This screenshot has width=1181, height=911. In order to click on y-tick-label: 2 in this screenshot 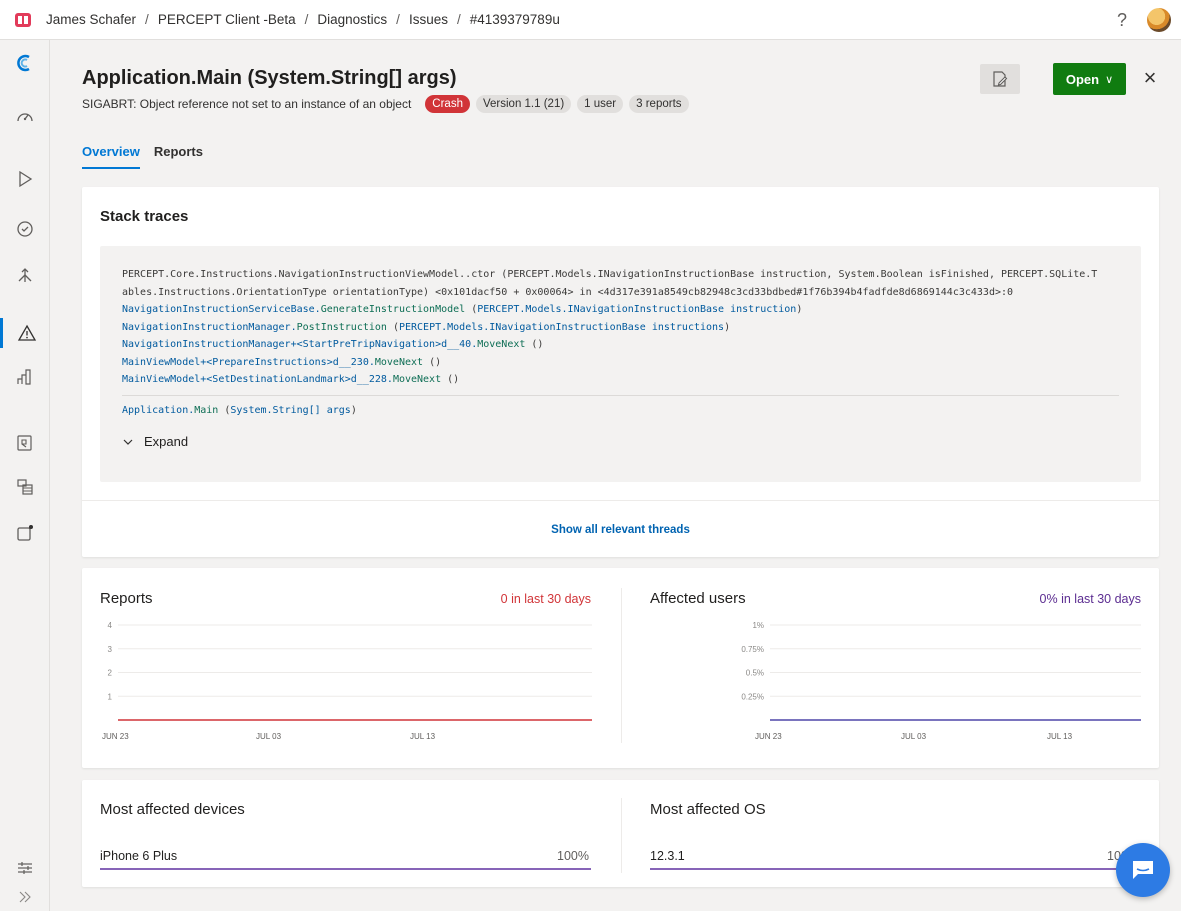, I will do `click(110, 673)`.